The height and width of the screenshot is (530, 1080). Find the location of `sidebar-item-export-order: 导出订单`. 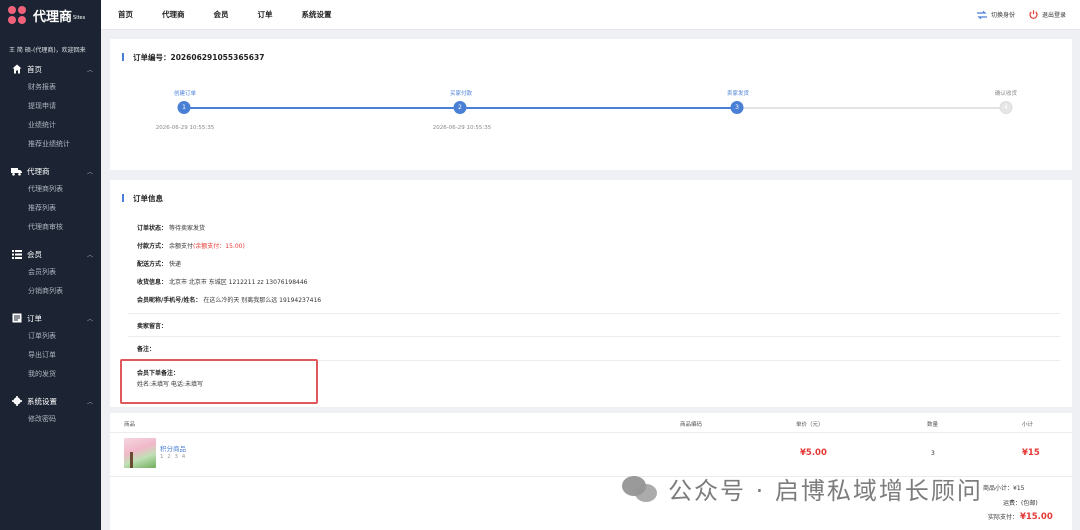

sidebar-item-export-order: 导出订单 is located at coordinates (50, 355).